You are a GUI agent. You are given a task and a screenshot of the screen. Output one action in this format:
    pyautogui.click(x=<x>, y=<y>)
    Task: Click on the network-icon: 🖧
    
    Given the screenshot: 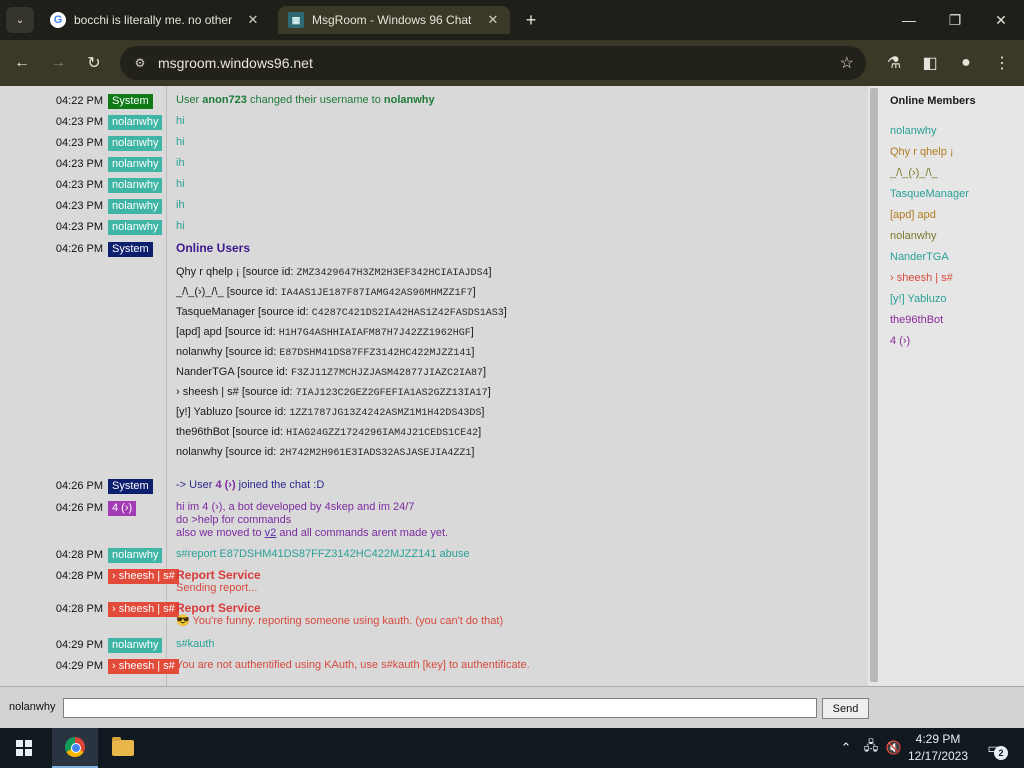 What is the action you would take?
    pyautogui.click(x=871, y=748)
    